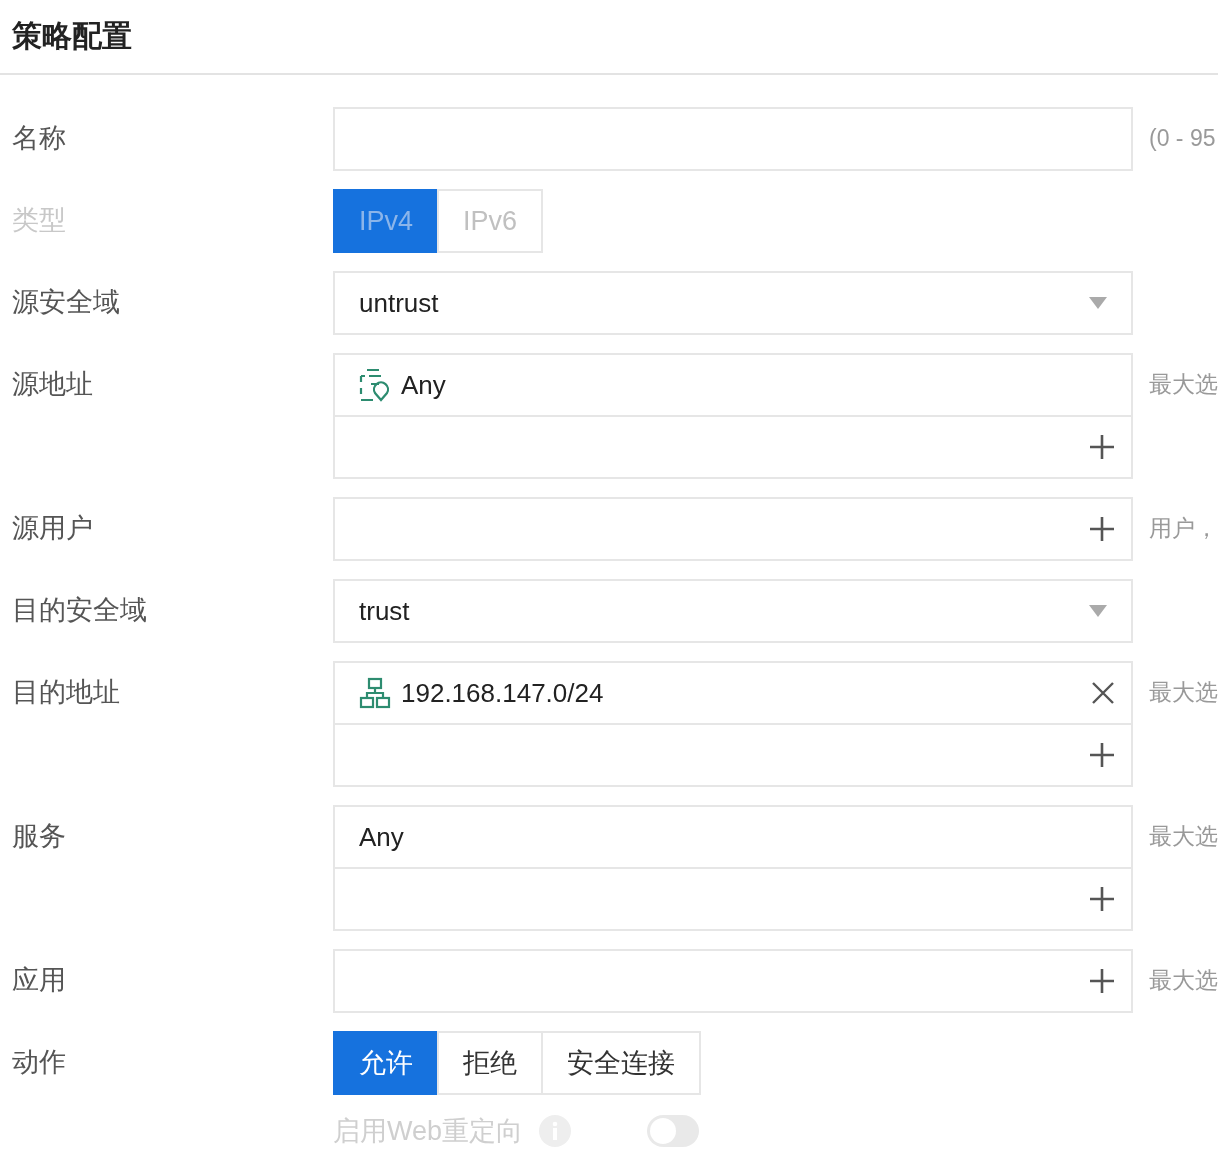  What do you see at coordinates (39, 138) in the screenshot?
I see `field-label: 名称` at bounding box center [39, 138].